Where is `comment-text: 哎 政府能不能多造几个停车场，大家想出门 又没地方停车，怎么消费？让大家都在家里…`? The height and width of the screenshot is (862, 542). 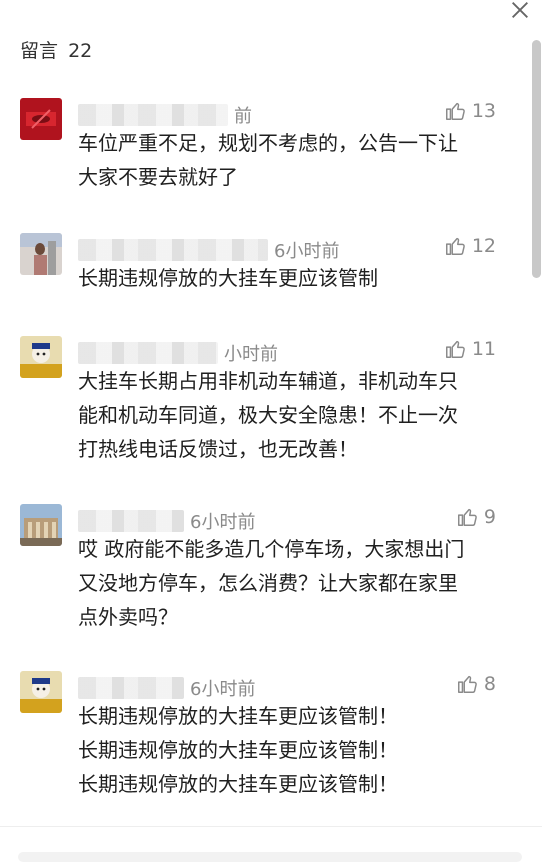
comment-text: 哎 政府能不能多造几个停车场，大家想出门 又没地方停车，怎么消费？让大家都在家里… is located at coordinates (271, 583).